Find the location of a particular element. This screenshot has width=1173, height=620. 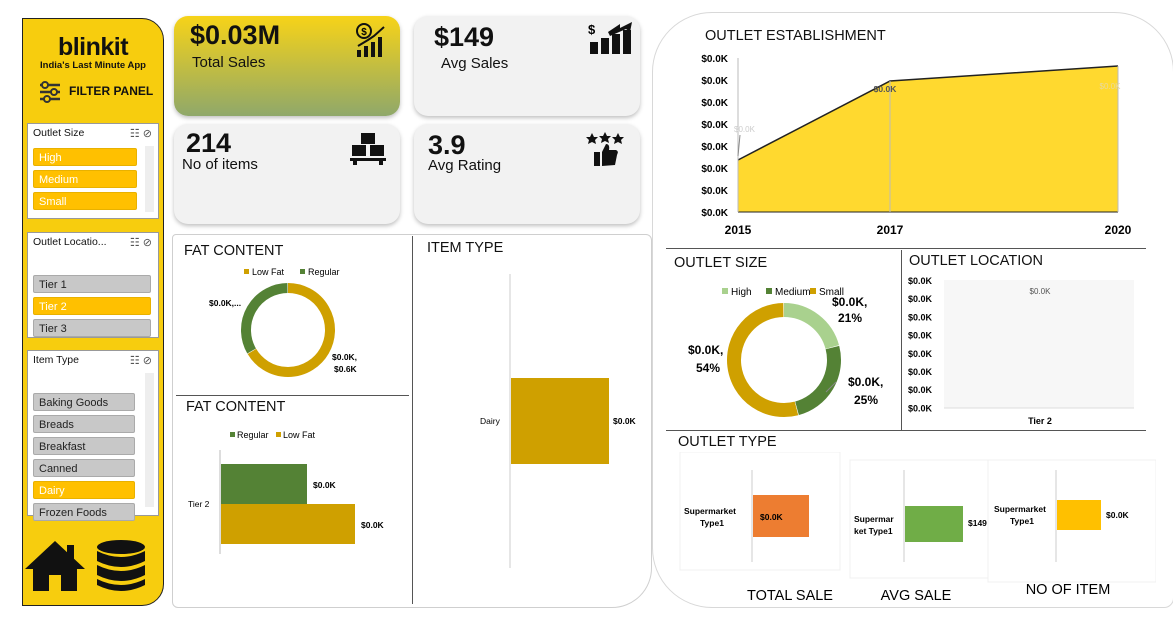

x-tick-label: 2017 is located at coordinates (890, 230).